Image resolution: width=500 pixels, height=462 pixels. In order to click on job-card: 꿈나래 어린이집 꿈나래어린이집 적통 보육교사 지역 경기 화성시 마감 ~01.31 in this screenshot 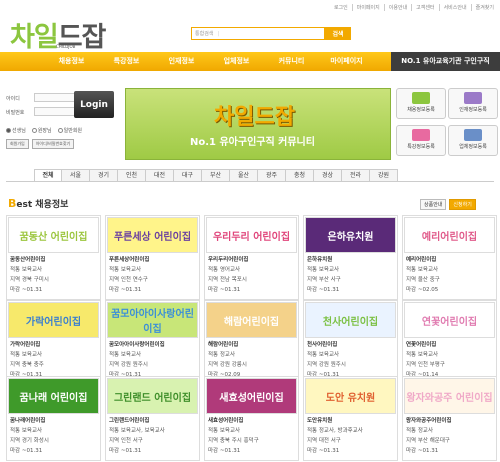, I will do `click(53, 418)`.